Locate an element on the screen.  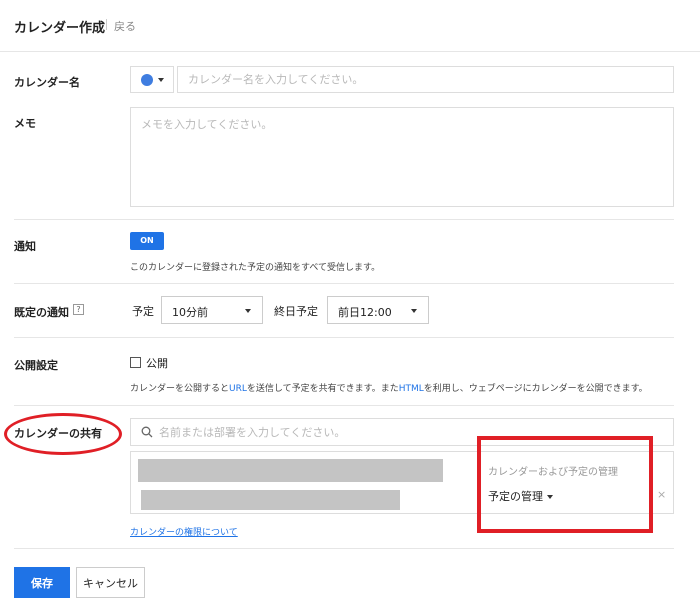
event-notification-select: 10分前 is located at coordinates (212, 310).